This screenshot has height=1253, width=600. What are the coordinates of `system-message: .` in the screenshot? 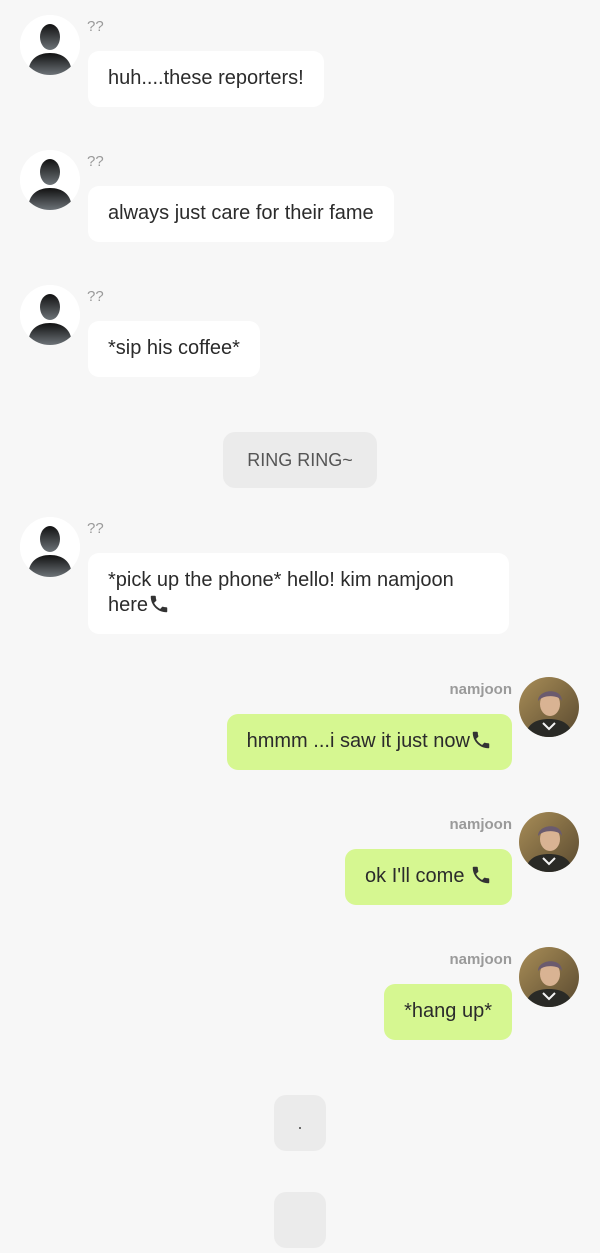 It's located at (300, 1123).